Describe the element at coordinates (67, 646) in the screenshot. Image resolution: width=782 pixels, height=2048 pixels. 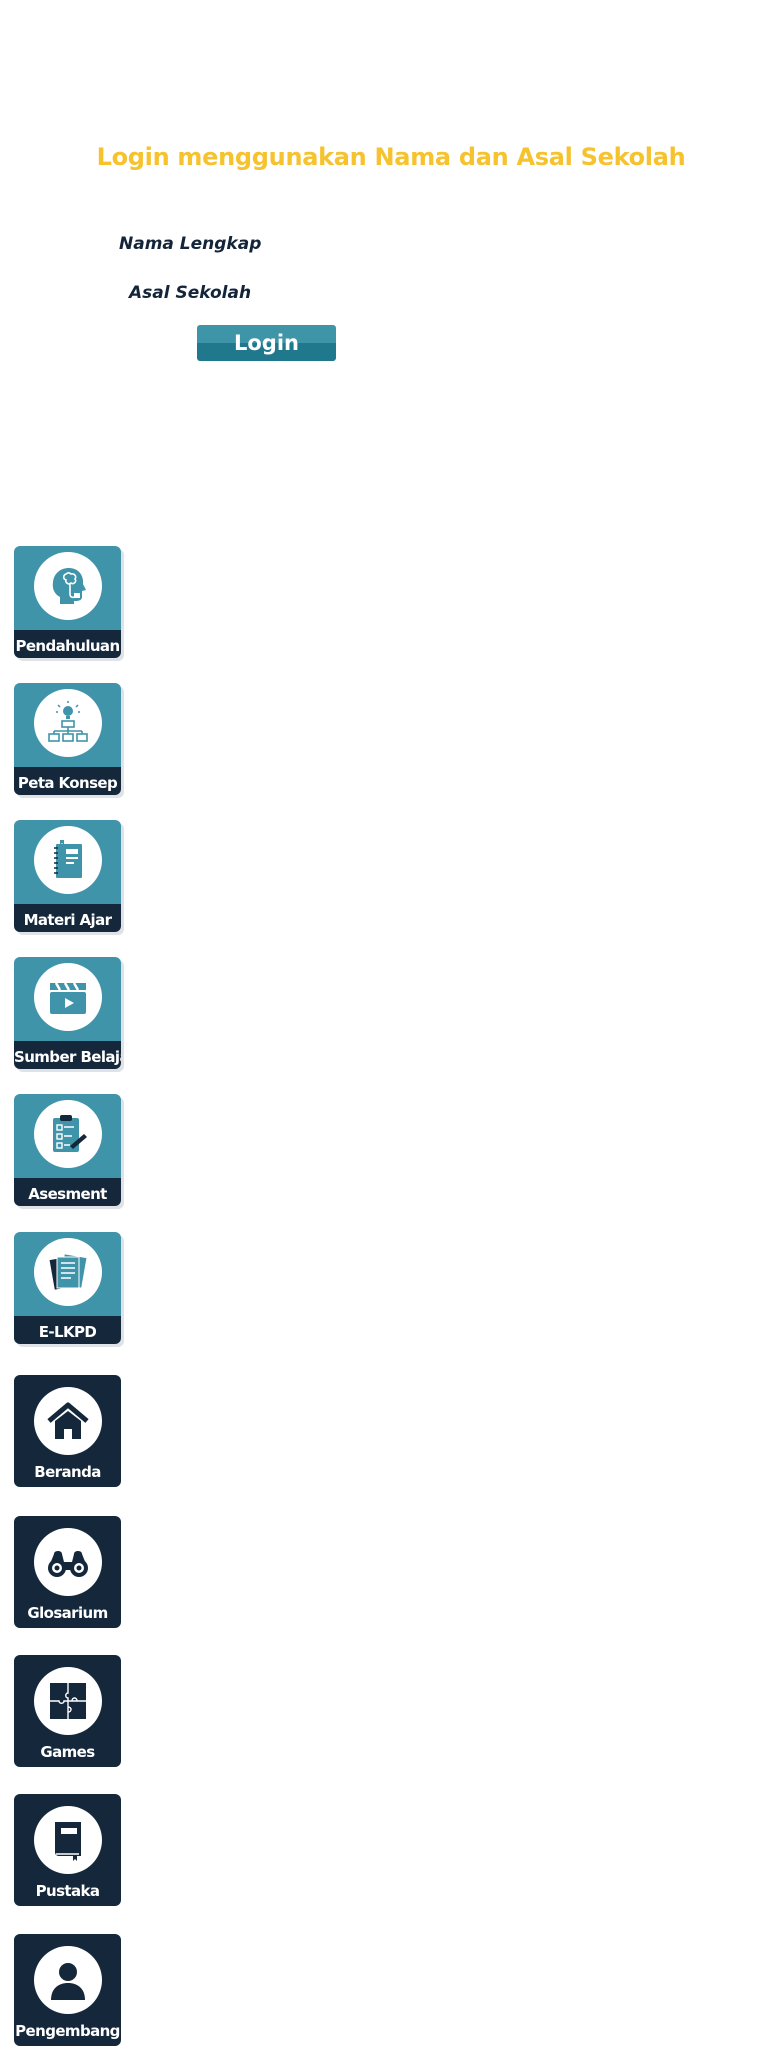
I see `menu-pendahuluan-label: Pendahuluan` at that location.